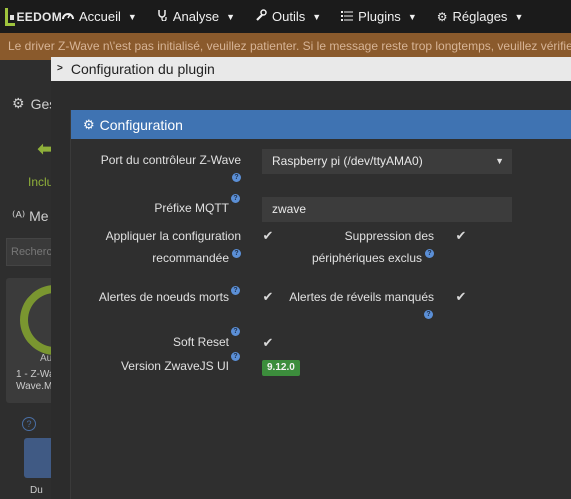 Image resolution: width=571 pixels, height=499 pixels. I want to click on bg-search-input: Recherc, so click(31, 252).